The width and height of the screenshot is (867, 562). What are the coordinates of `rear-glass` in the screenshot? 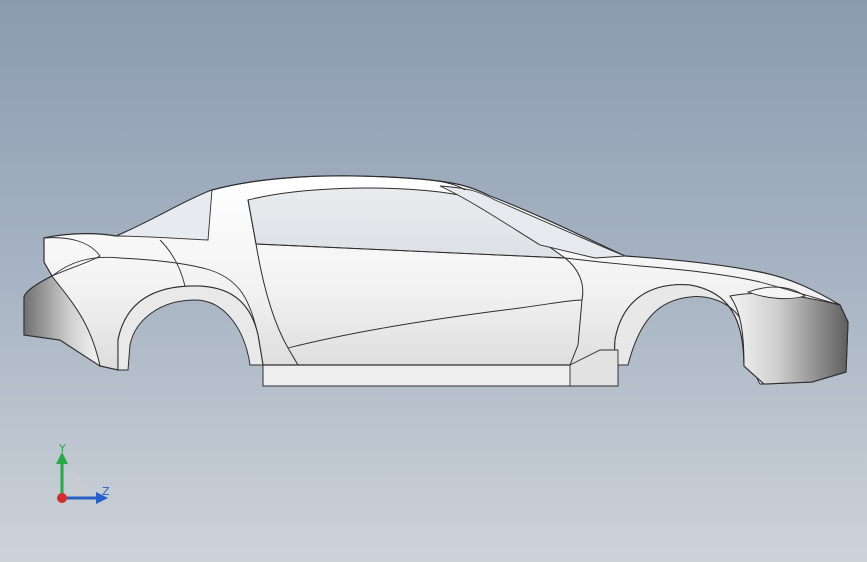 It's located at (164, 215).